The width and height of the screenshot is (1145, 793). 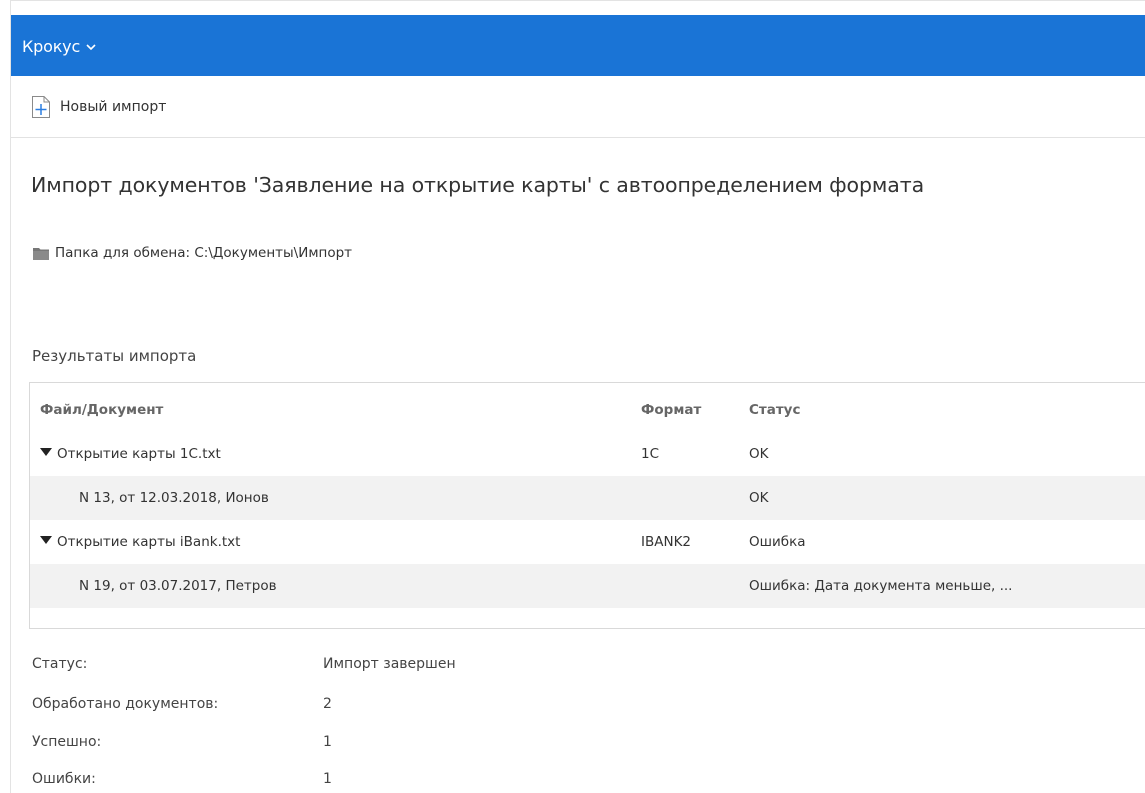 What do you see at coordinates (139, 454) in the screenshot?
I see `file-name: Открытие карты 1C.txt` at bounding box center [139, 454].